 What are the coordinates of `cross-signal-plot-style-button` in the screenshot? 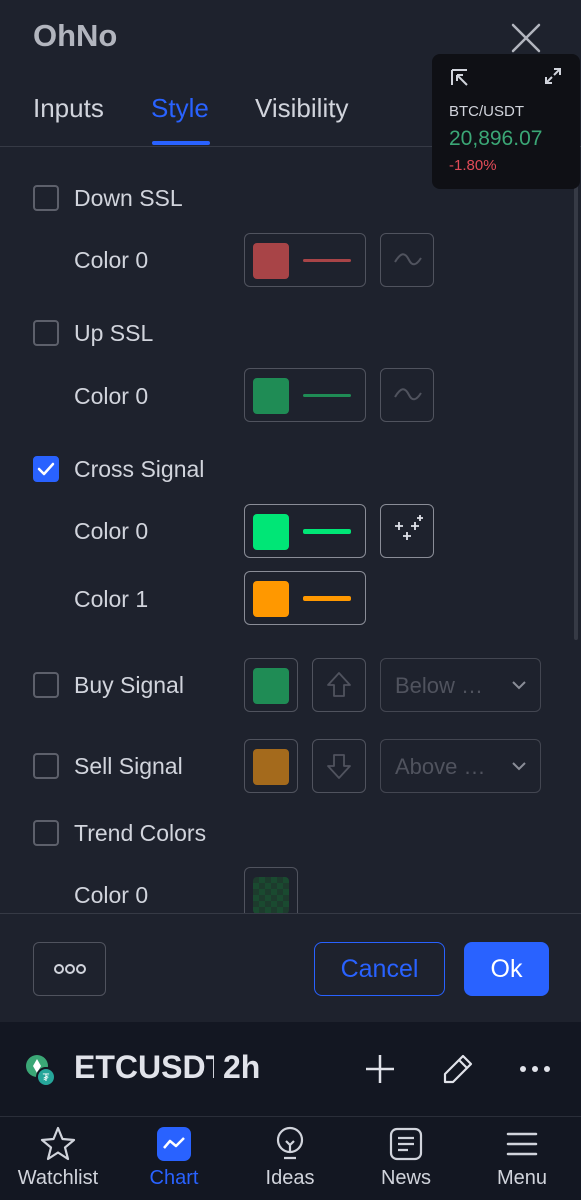 It's located at (407, 531).